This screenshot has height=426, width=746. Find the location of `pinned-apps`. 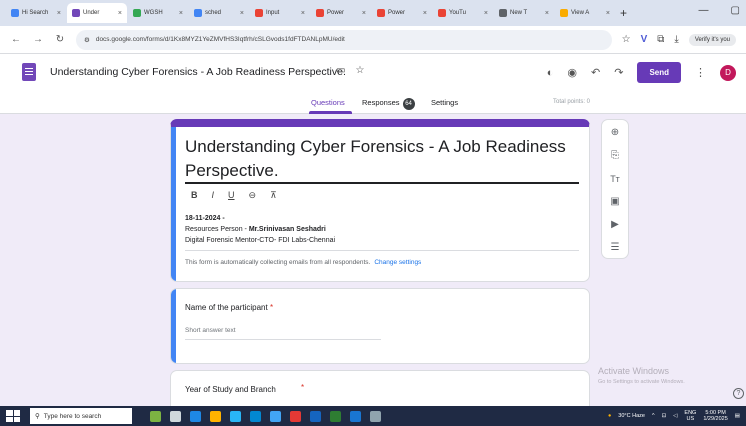

pinned-apps is located at coordinates (265, 416).